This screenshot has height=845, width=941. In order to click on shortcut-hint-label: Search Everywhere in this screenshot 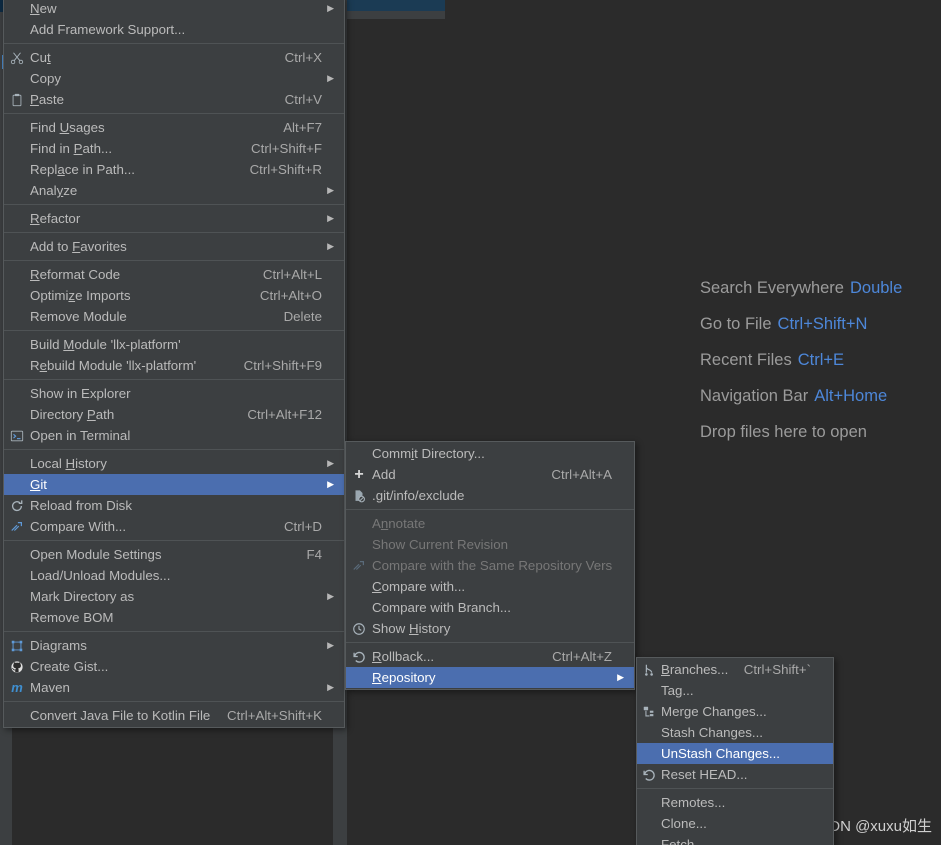, I will do `click(772, 288)`.